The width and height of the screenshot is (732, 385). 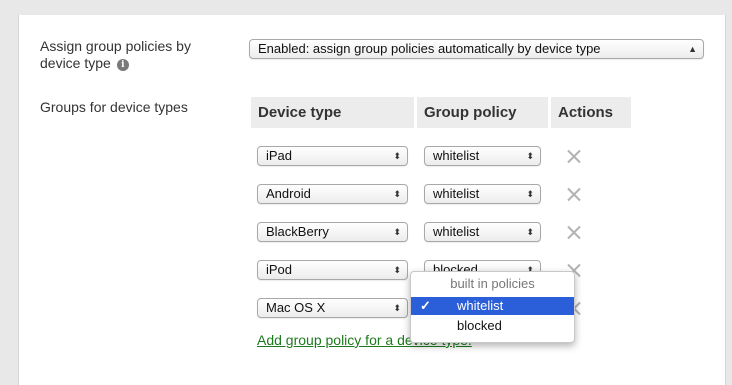 I want to click on select-arrows-icon: ▲, so click(x=692, y=49).